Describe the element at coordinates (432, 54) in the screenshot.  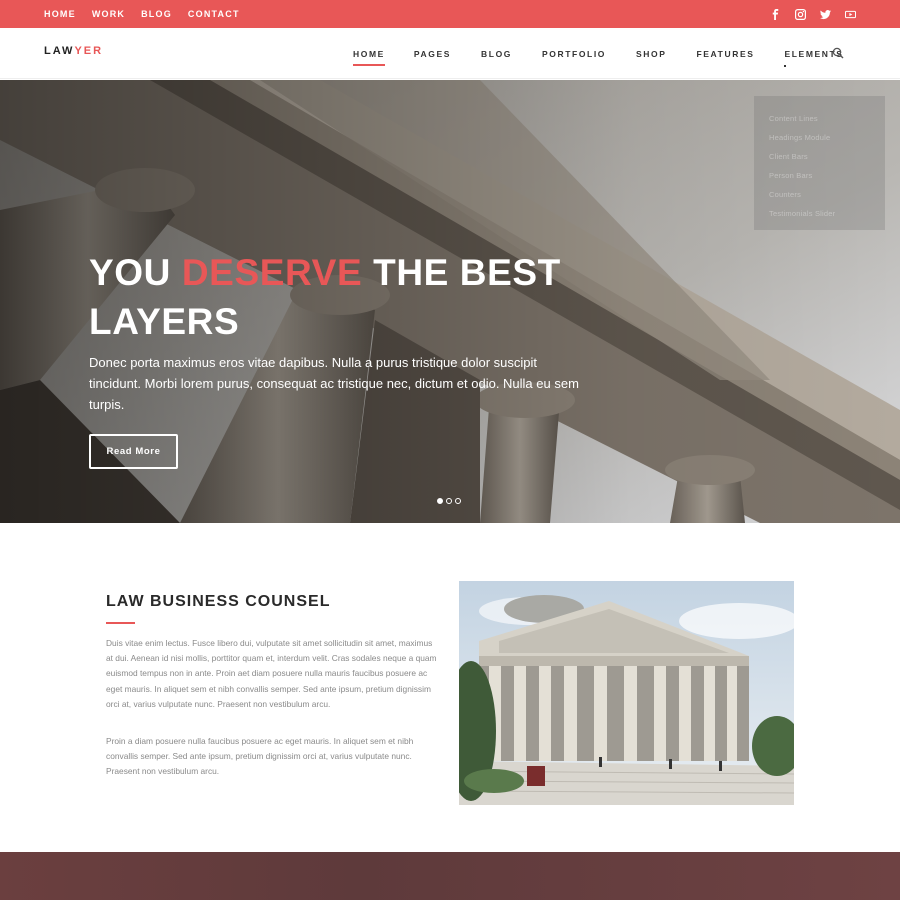
I see `nav-pages: PAGES` at that location.